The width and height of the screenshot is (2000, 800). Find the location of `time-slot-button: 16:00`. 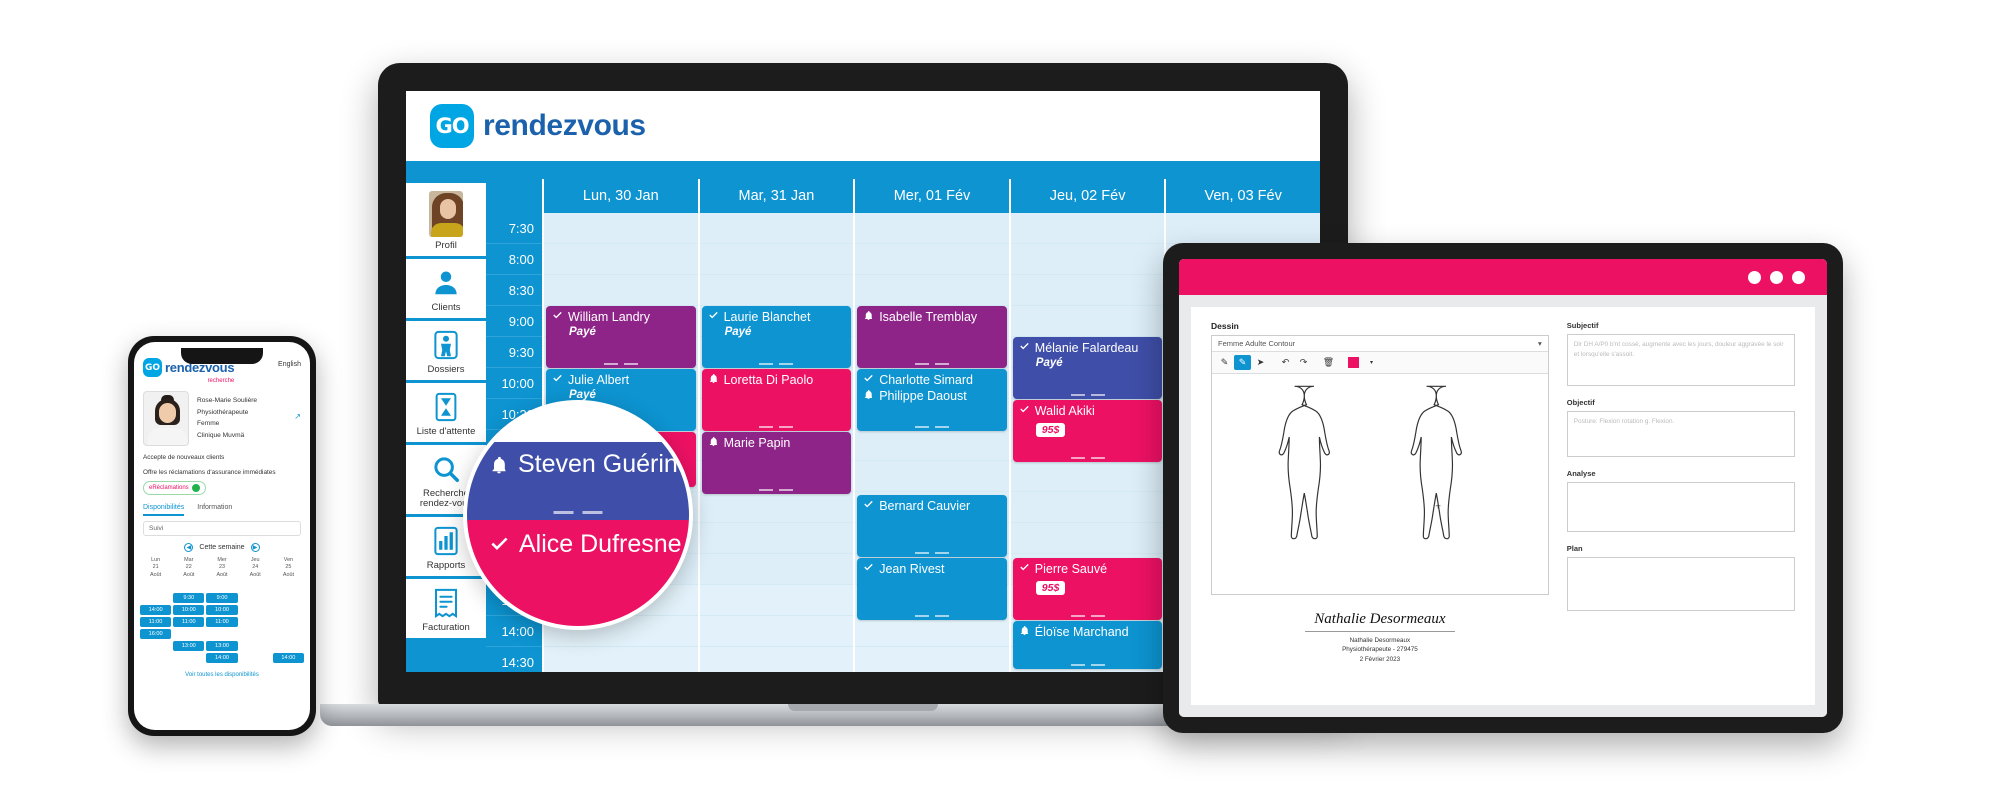

time-slot-button: 16:00 is located at coordinates (156, 633).